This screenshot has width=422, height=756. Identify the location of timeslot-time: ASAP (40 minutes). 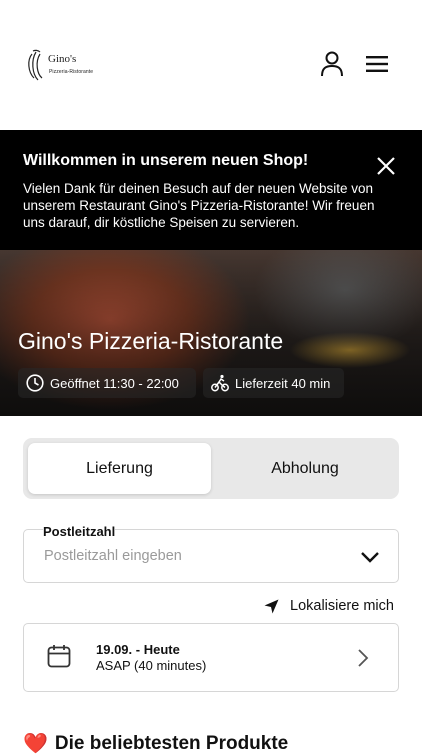
(151, 665).